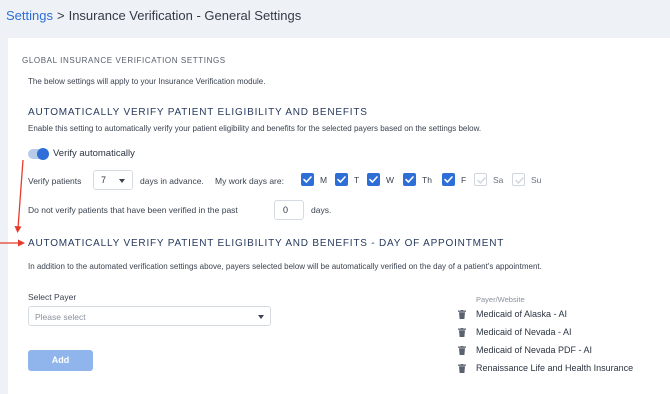 Image resolution: width=670 pixels, height=394 pixels. Describe the element at coordinates (113, 180) in the screenshot. I see `days-in-advance-select: 7` at that location.